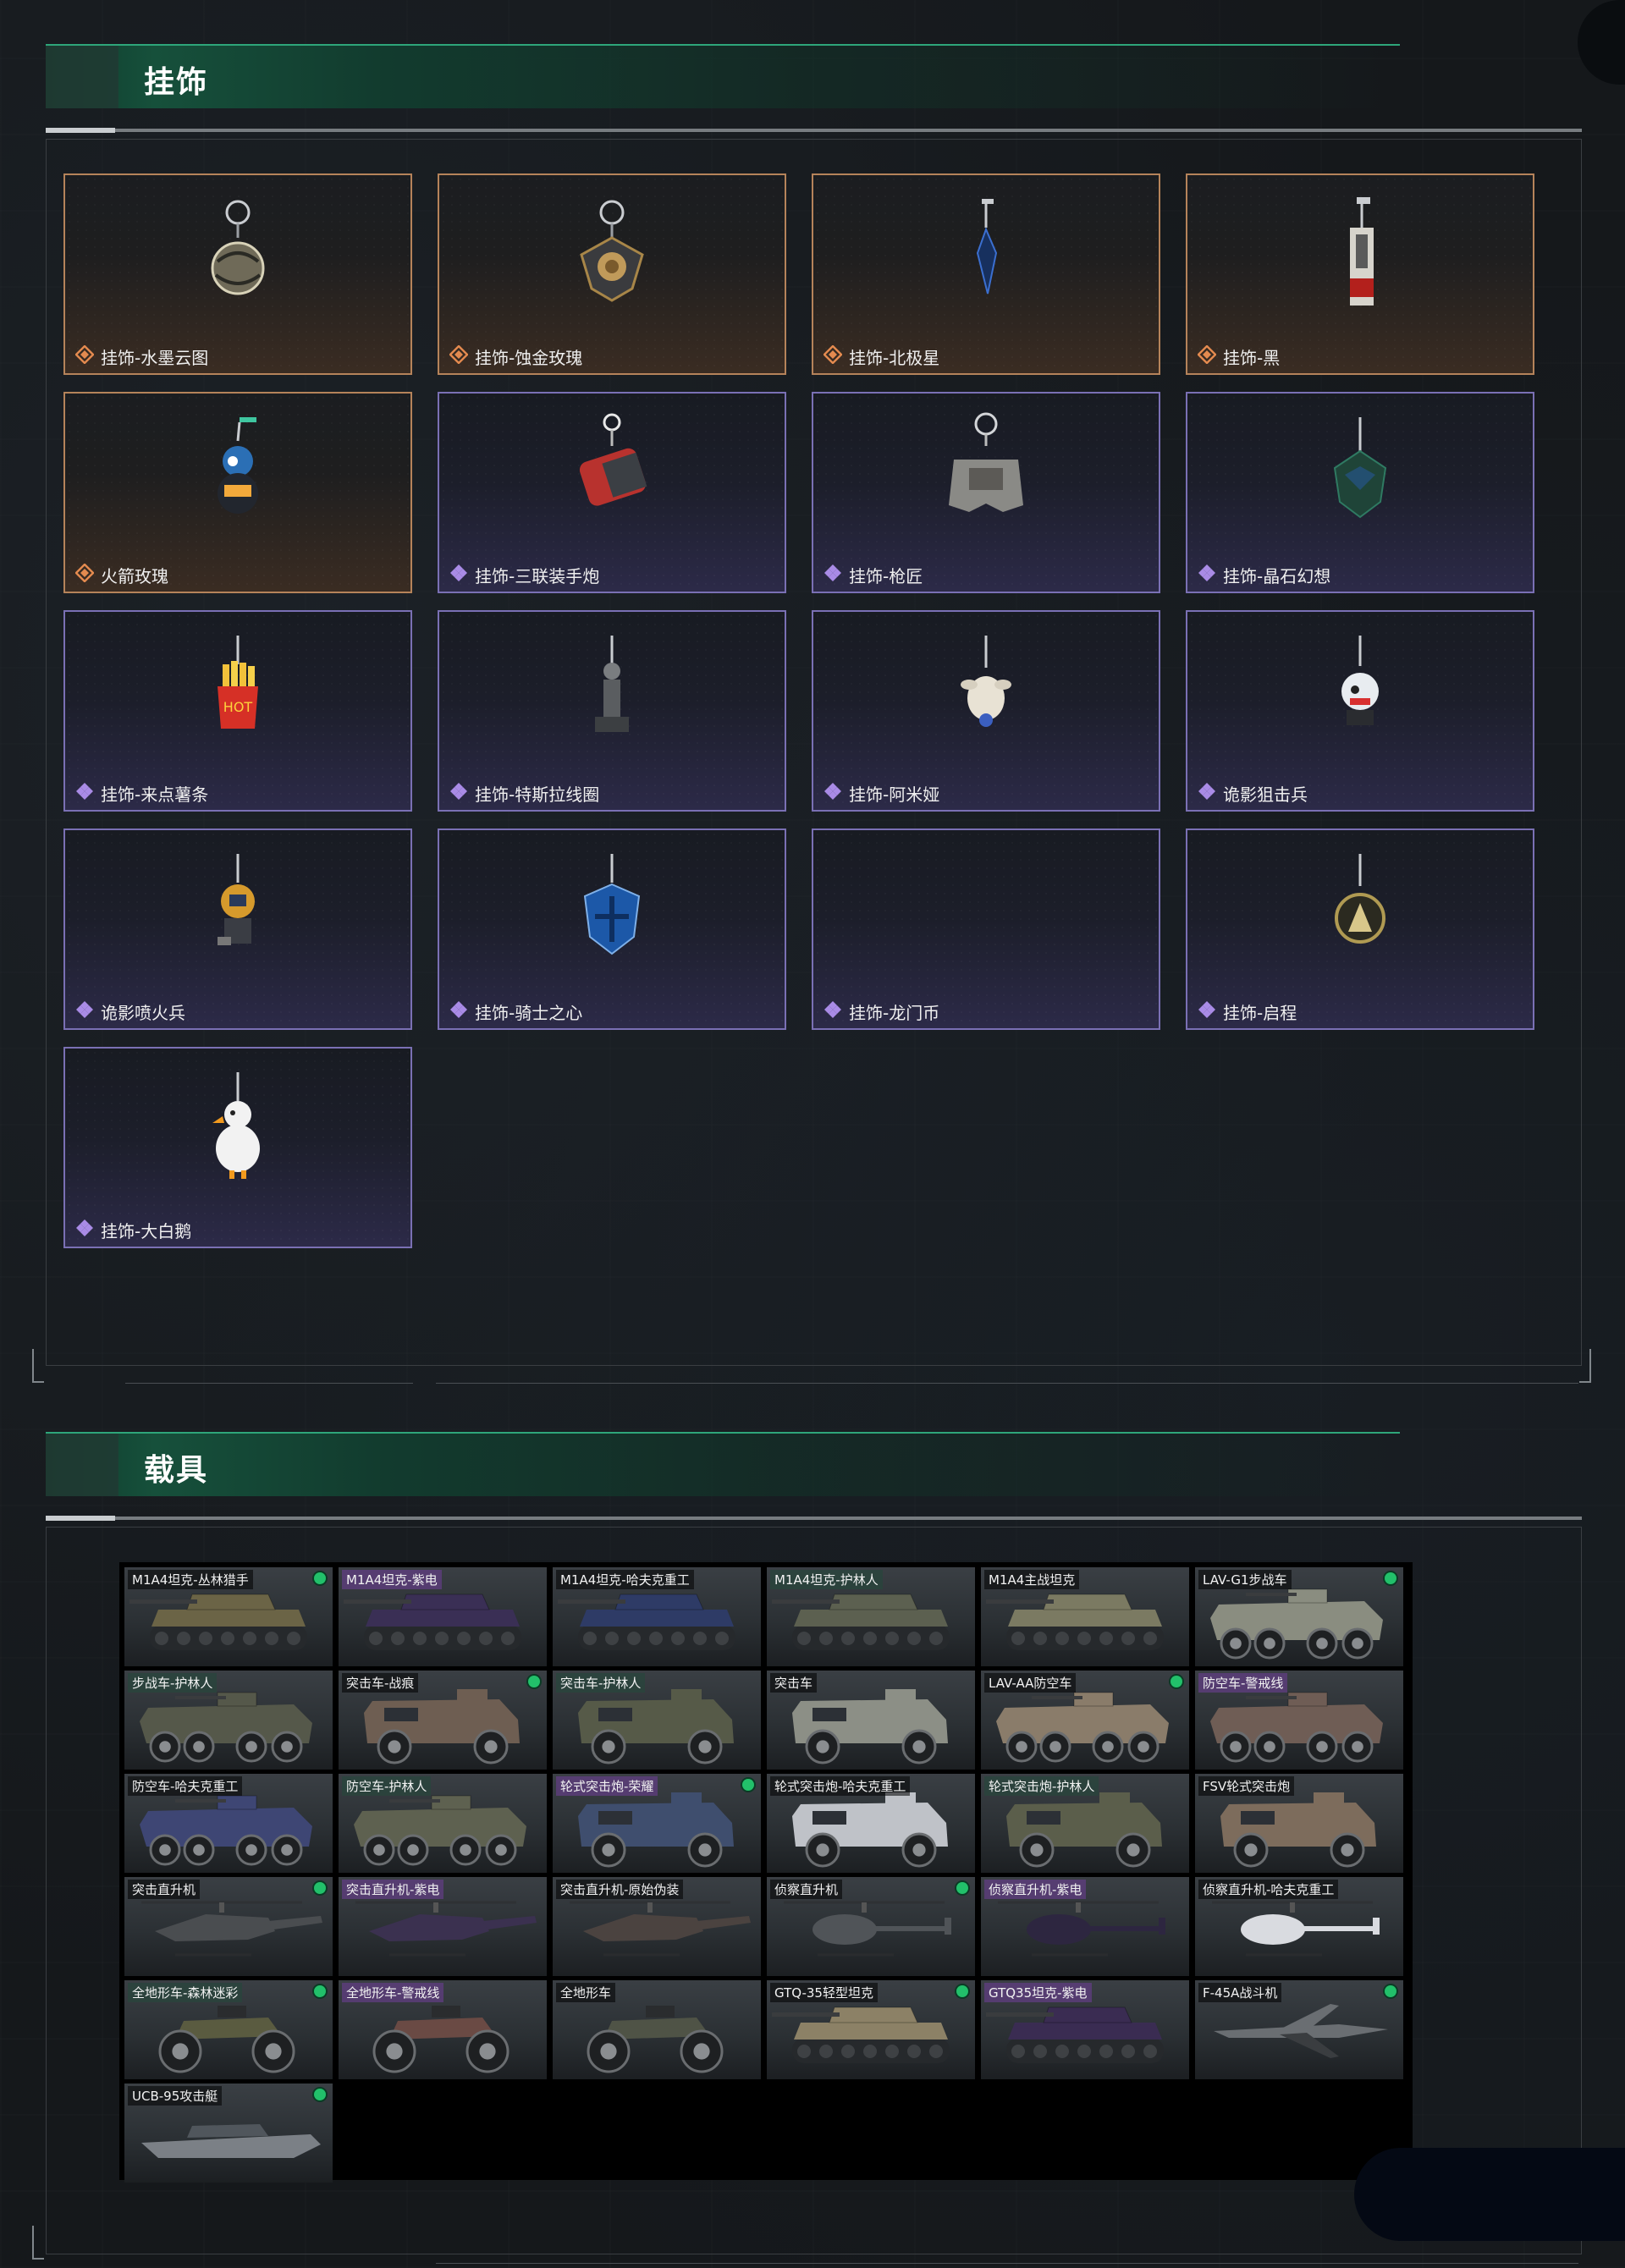  Describe the element at coordinates (143, 1013) in the screenshot. I see `charm-name: 诡影喷火兵` at that location.